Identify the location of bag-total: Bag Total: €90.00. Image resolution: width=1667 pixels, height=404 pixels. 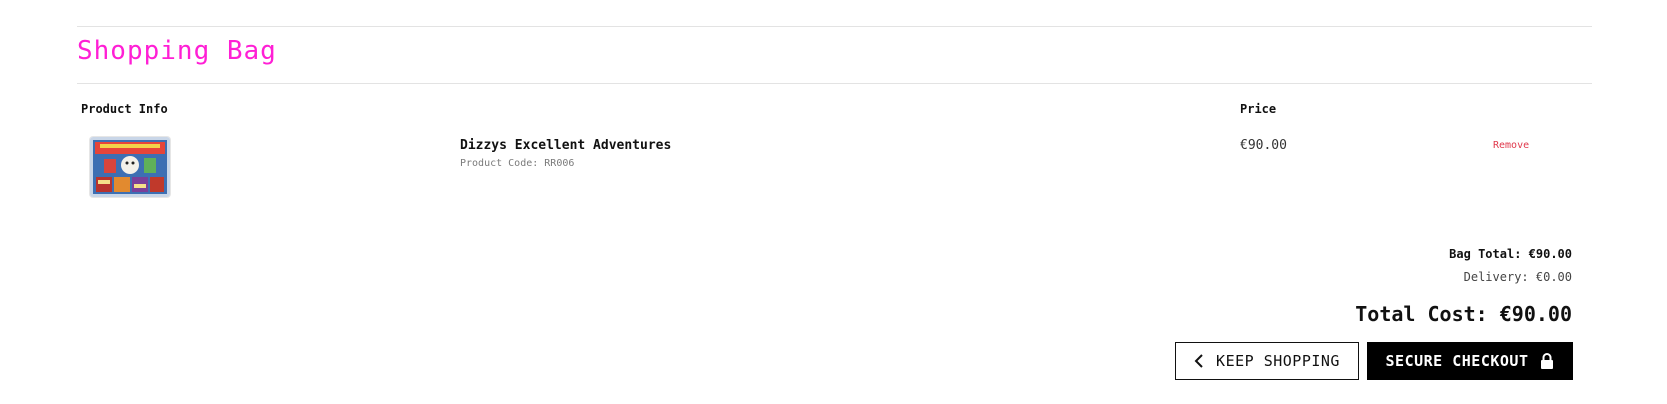
(1510, 254).